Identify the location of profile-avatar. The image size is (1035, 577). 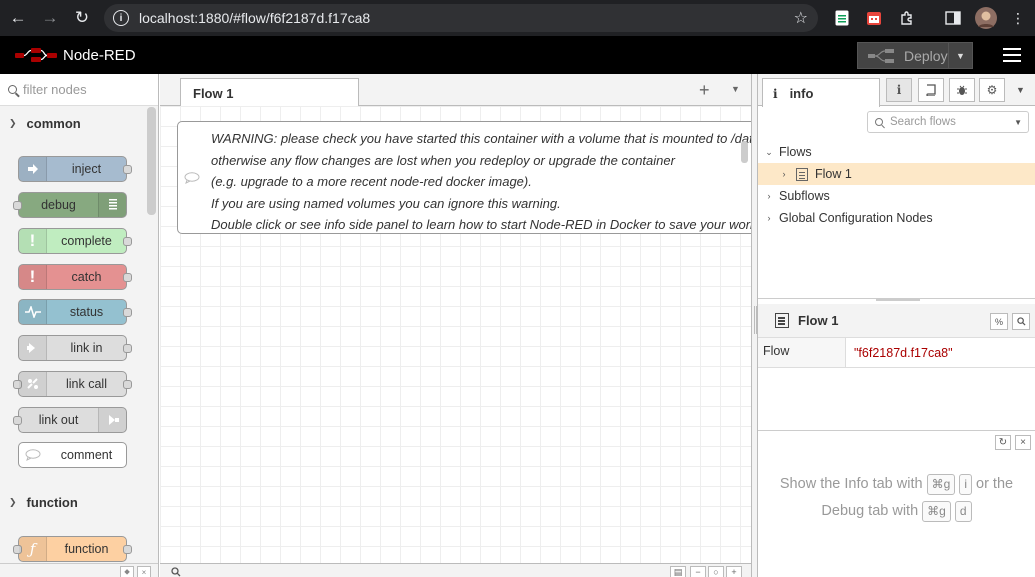
(986, 18).